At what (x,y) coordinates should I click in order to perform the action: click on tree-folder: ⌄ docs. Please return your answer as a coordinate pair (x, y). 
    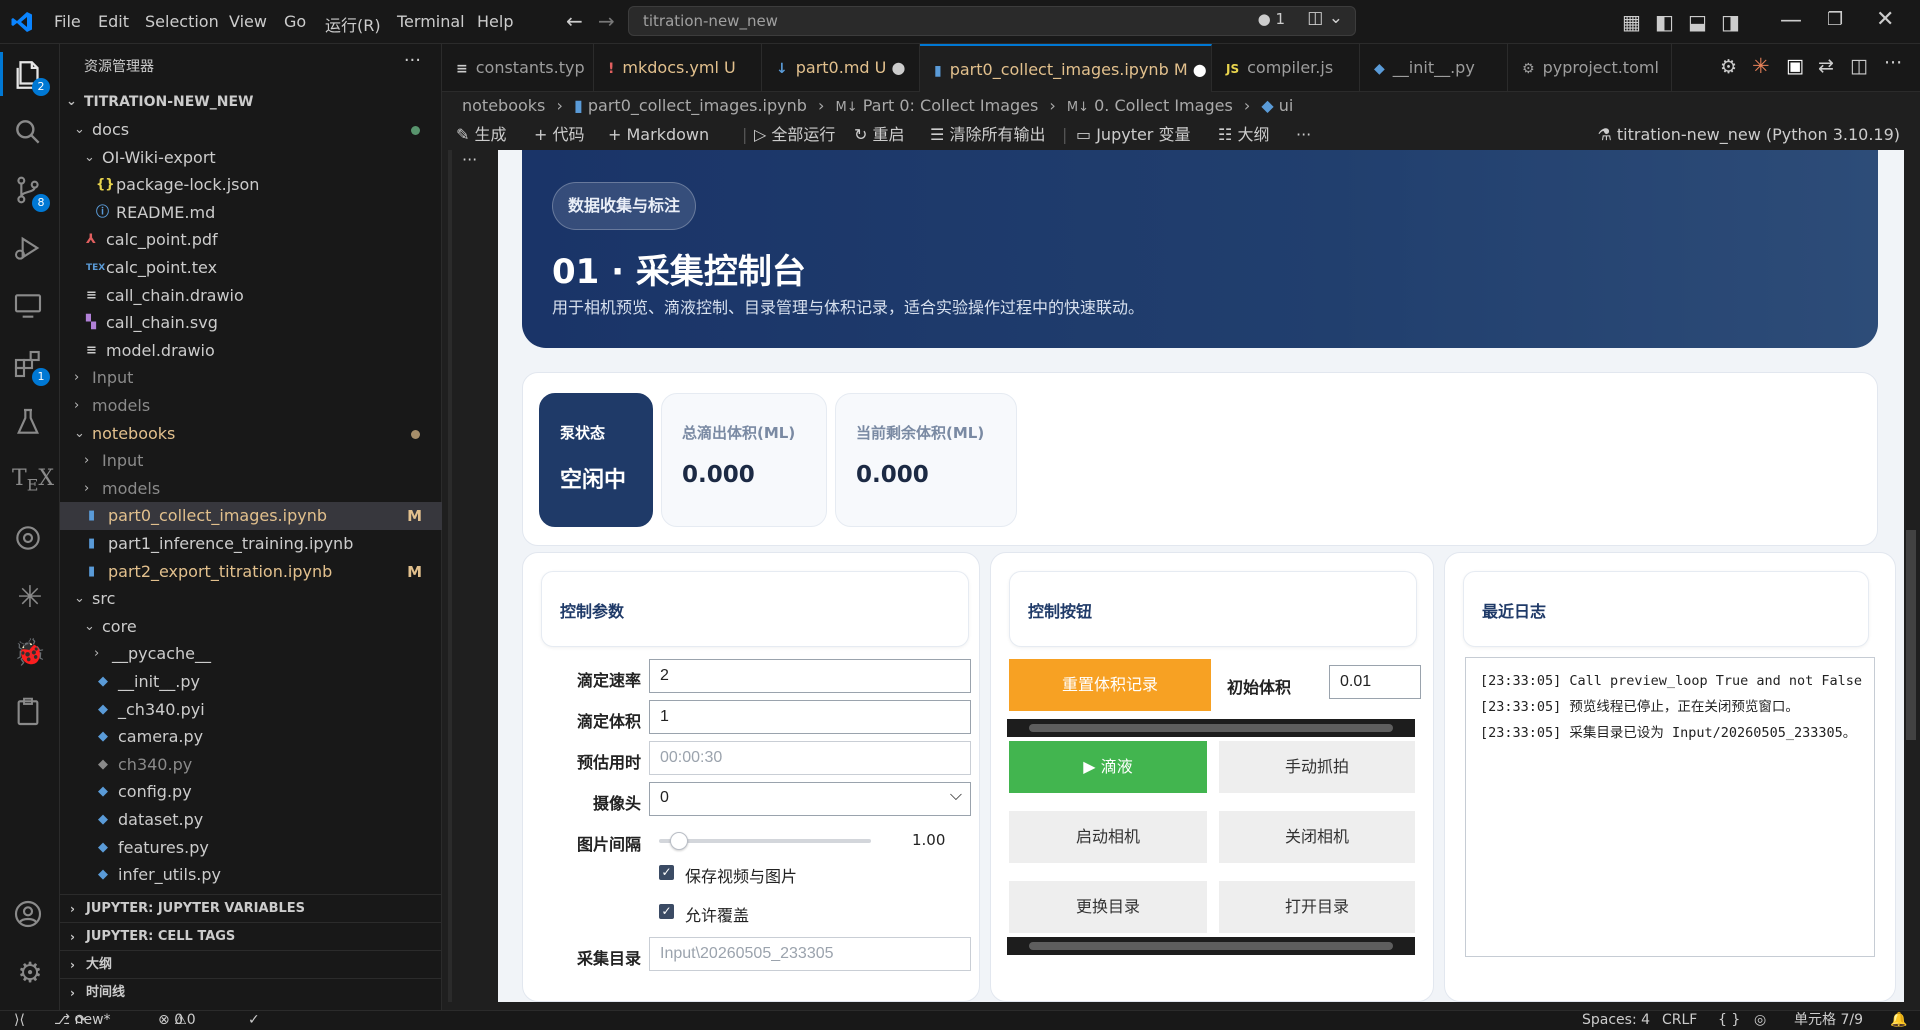
    Looking at the image, I should click on (251, 130).